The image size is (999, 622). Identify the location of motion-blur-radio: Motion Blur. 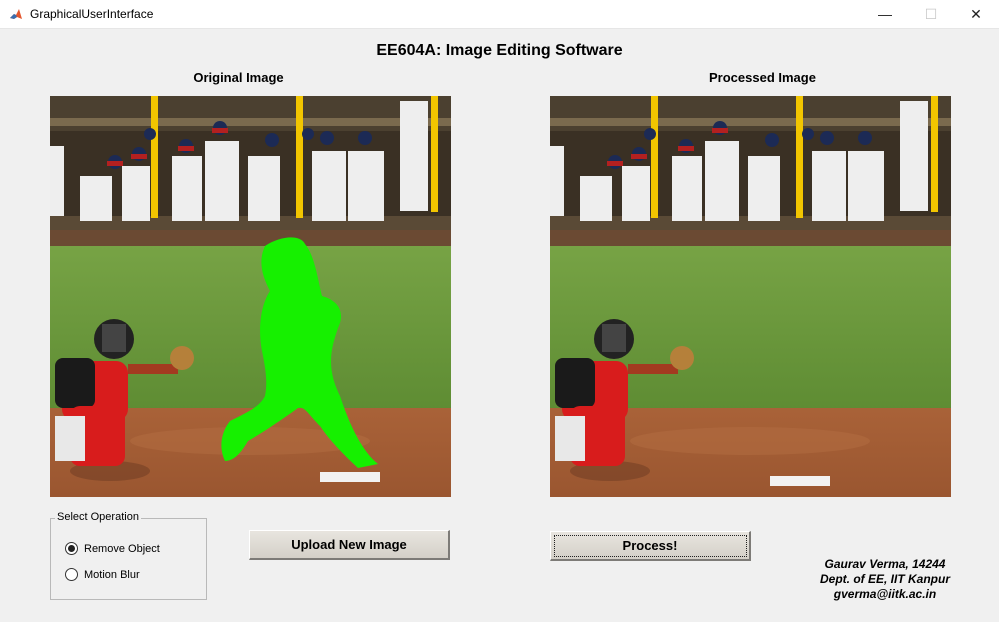
(102, 574).